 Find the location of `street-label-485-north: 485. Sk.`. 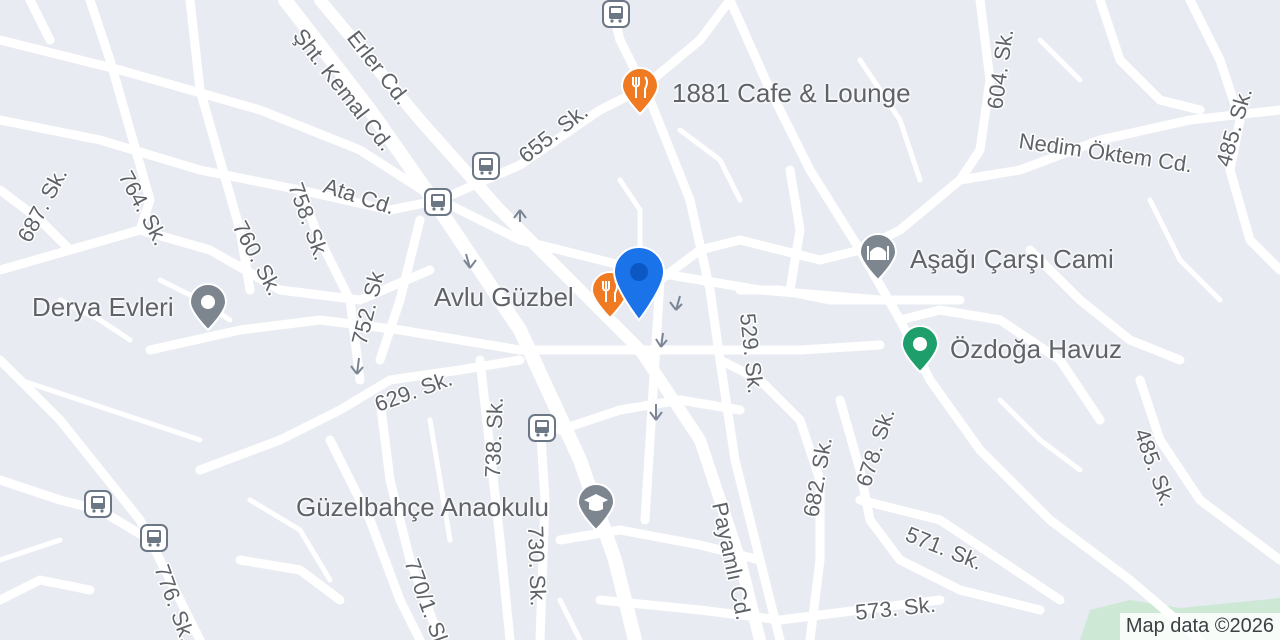

street-label-485-north: 485. Sk. is located at coordinates (1234, 127).